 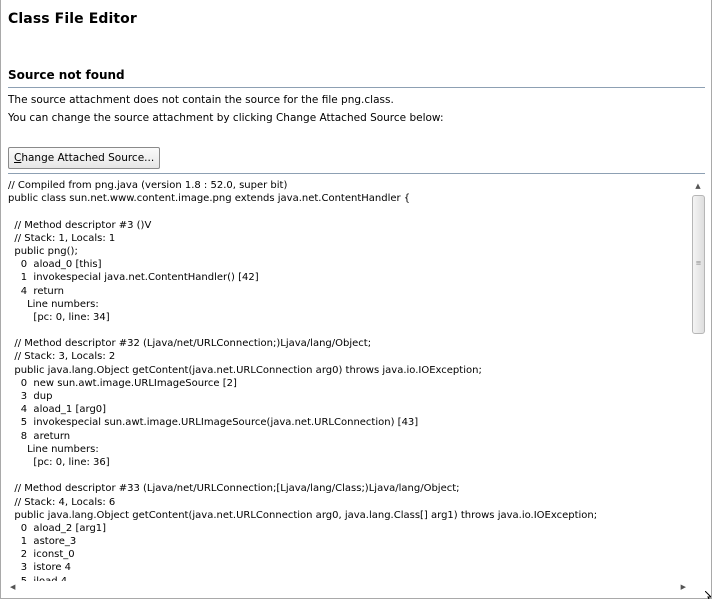 I want to click on grip-icon: ≡, so click(x=698, y=263).